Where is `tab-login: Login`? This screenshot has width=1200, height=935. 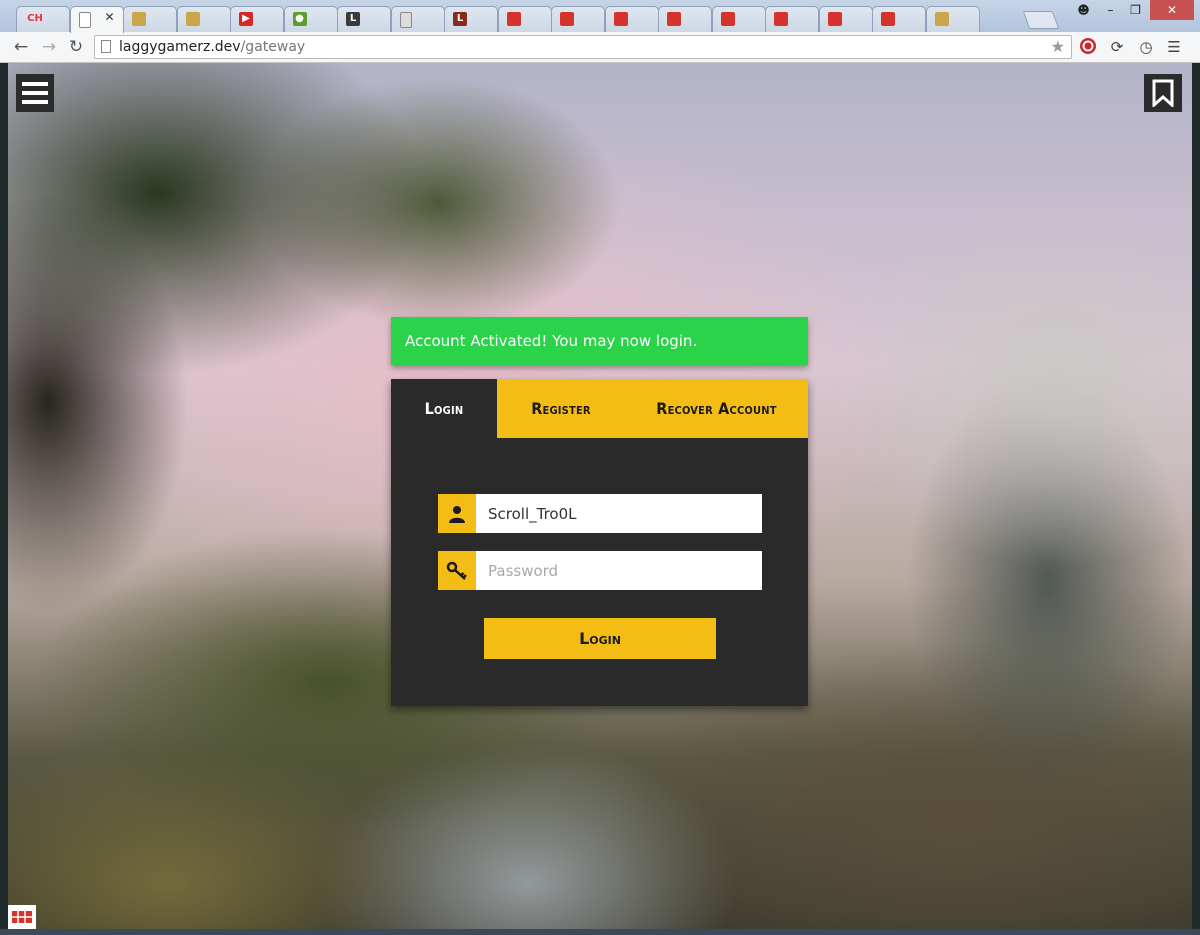
tab-login: Login is located at coordinates (444, 408).